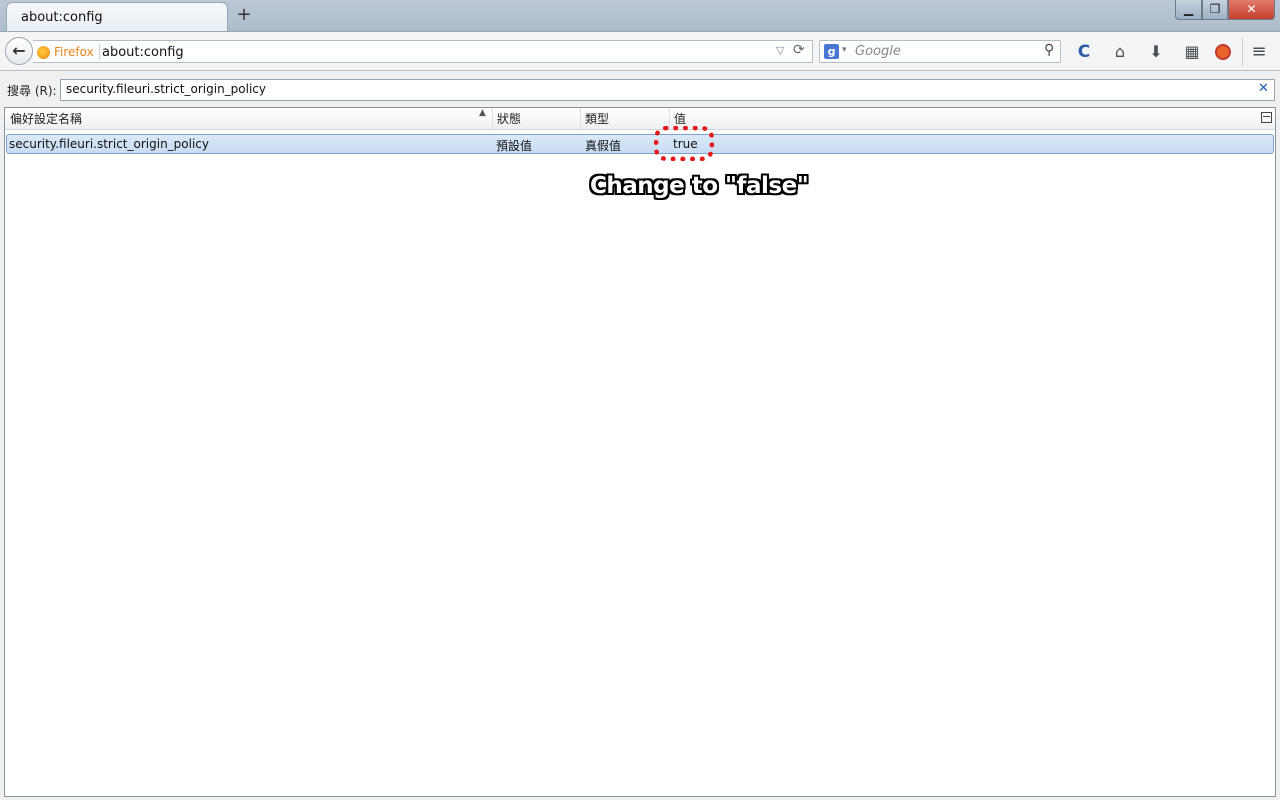  I want to click on column-header-name: 偏好設定名稱, so click(249, 119).